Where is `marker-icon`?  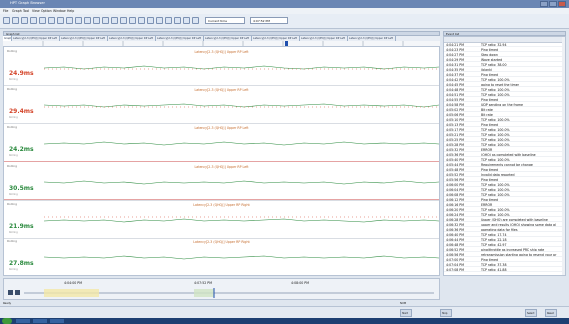 marker-icon is located at coordinates (159, 20).